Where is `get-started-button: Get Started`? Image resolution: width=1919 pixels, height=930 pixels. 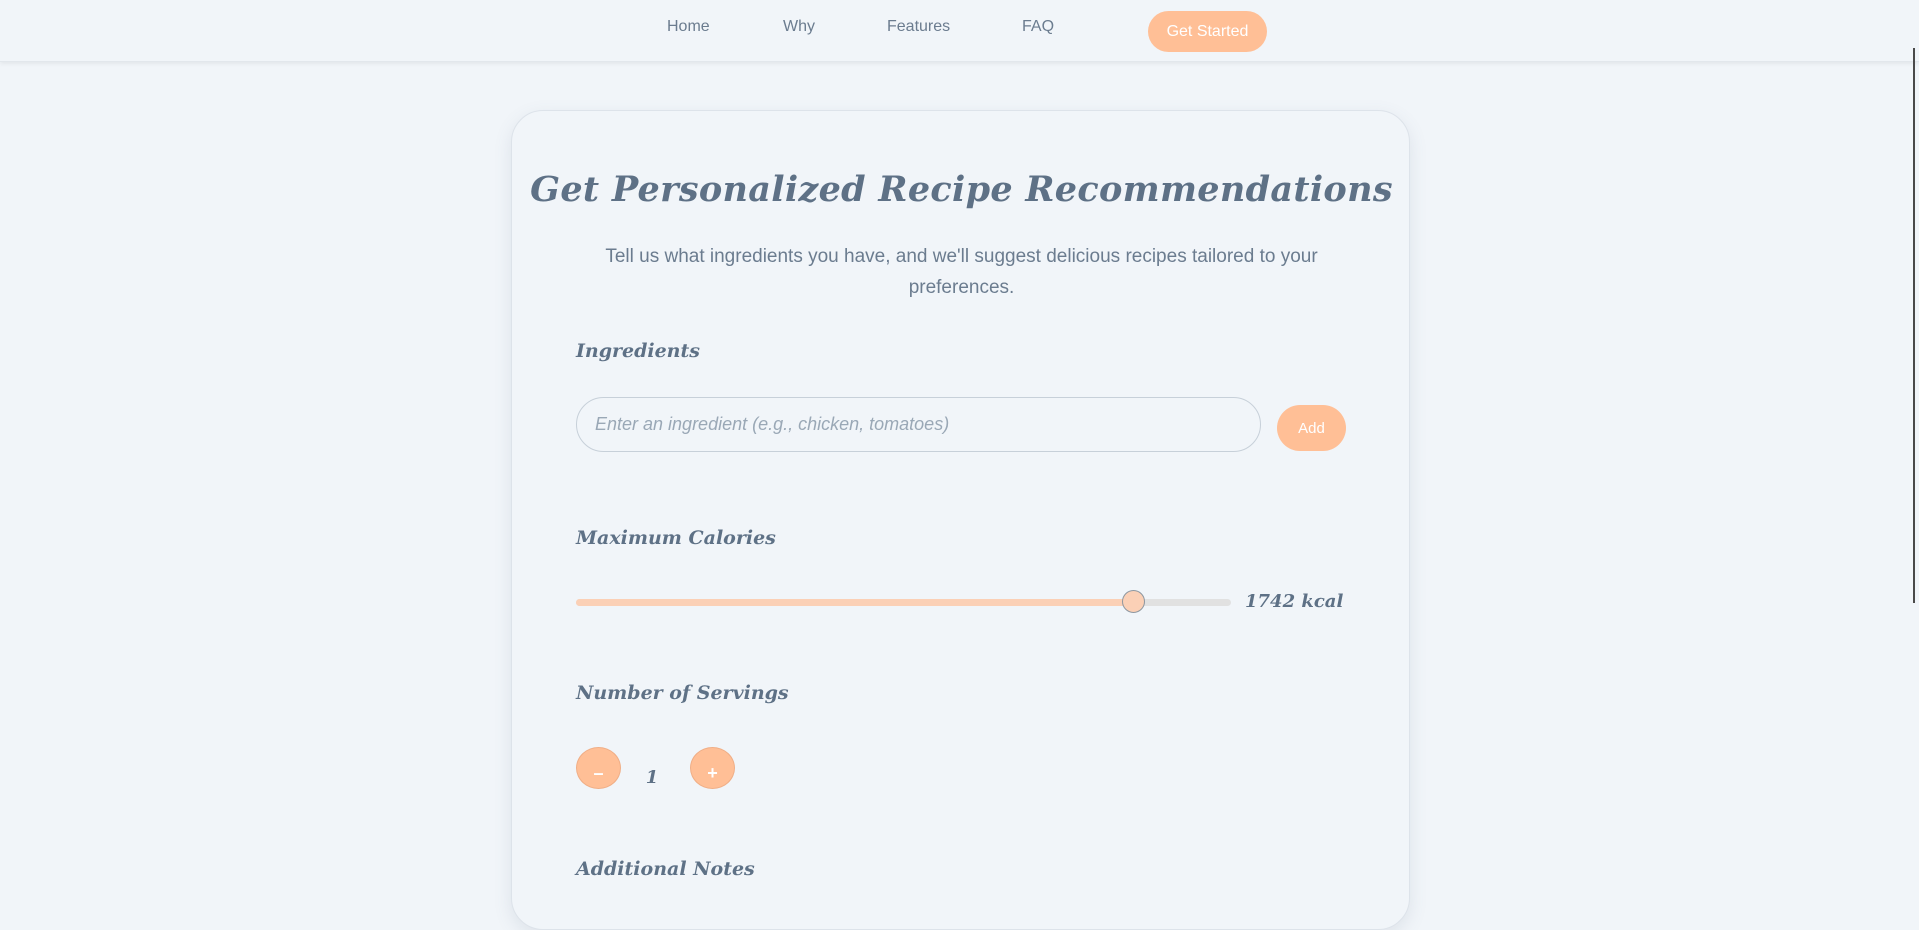
get-started-button: Get Started is located at coordinates (1207, 31).